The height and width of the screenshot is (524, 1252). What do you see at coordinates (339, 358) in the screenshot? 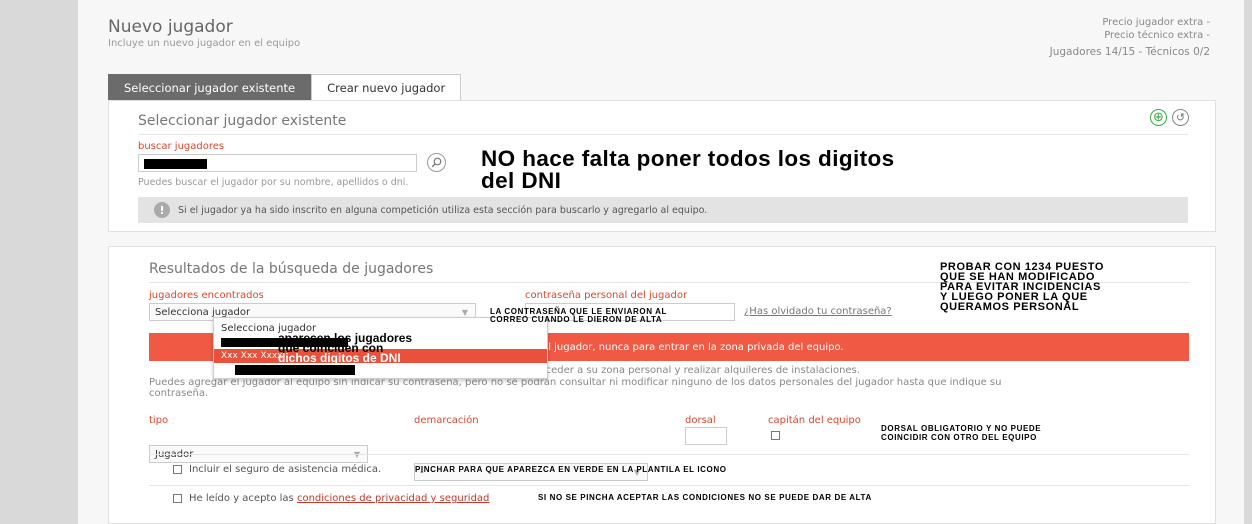
I see `annotation-aparecen-line: dichos digitos de DNI` at bounding box center [339, 358].